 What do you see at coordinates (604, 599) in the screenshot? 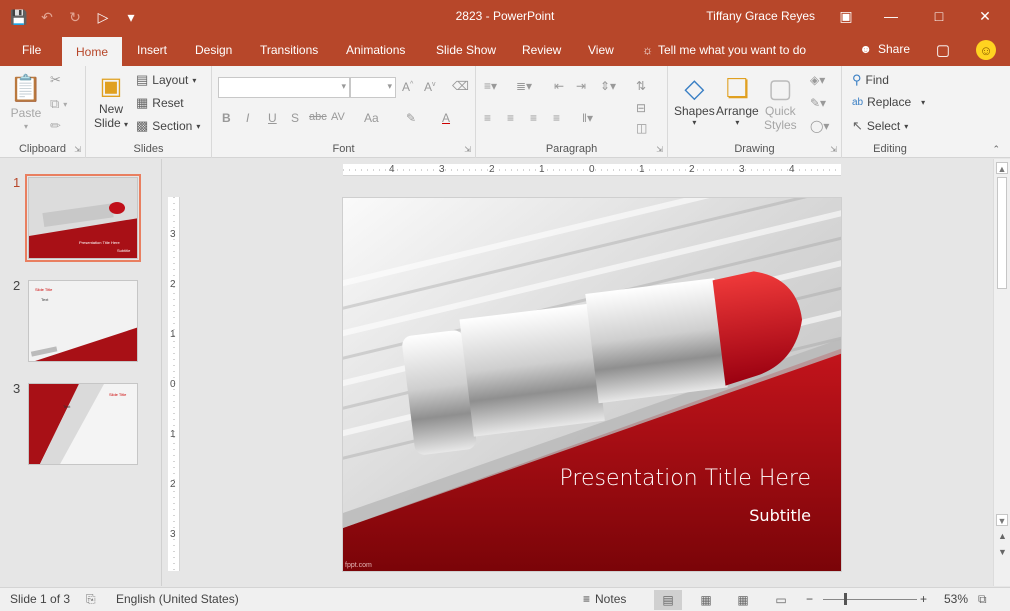
I see `notes-button: ≡ Notes` at bounding box center [604, 599].